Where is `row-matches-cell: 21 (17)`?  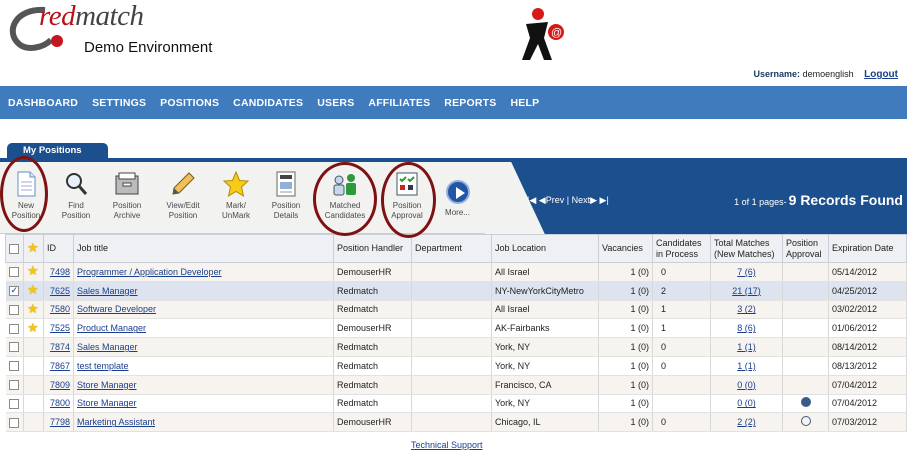
row-matches-cell: 21 (17) is located at coordinates (746, 291).